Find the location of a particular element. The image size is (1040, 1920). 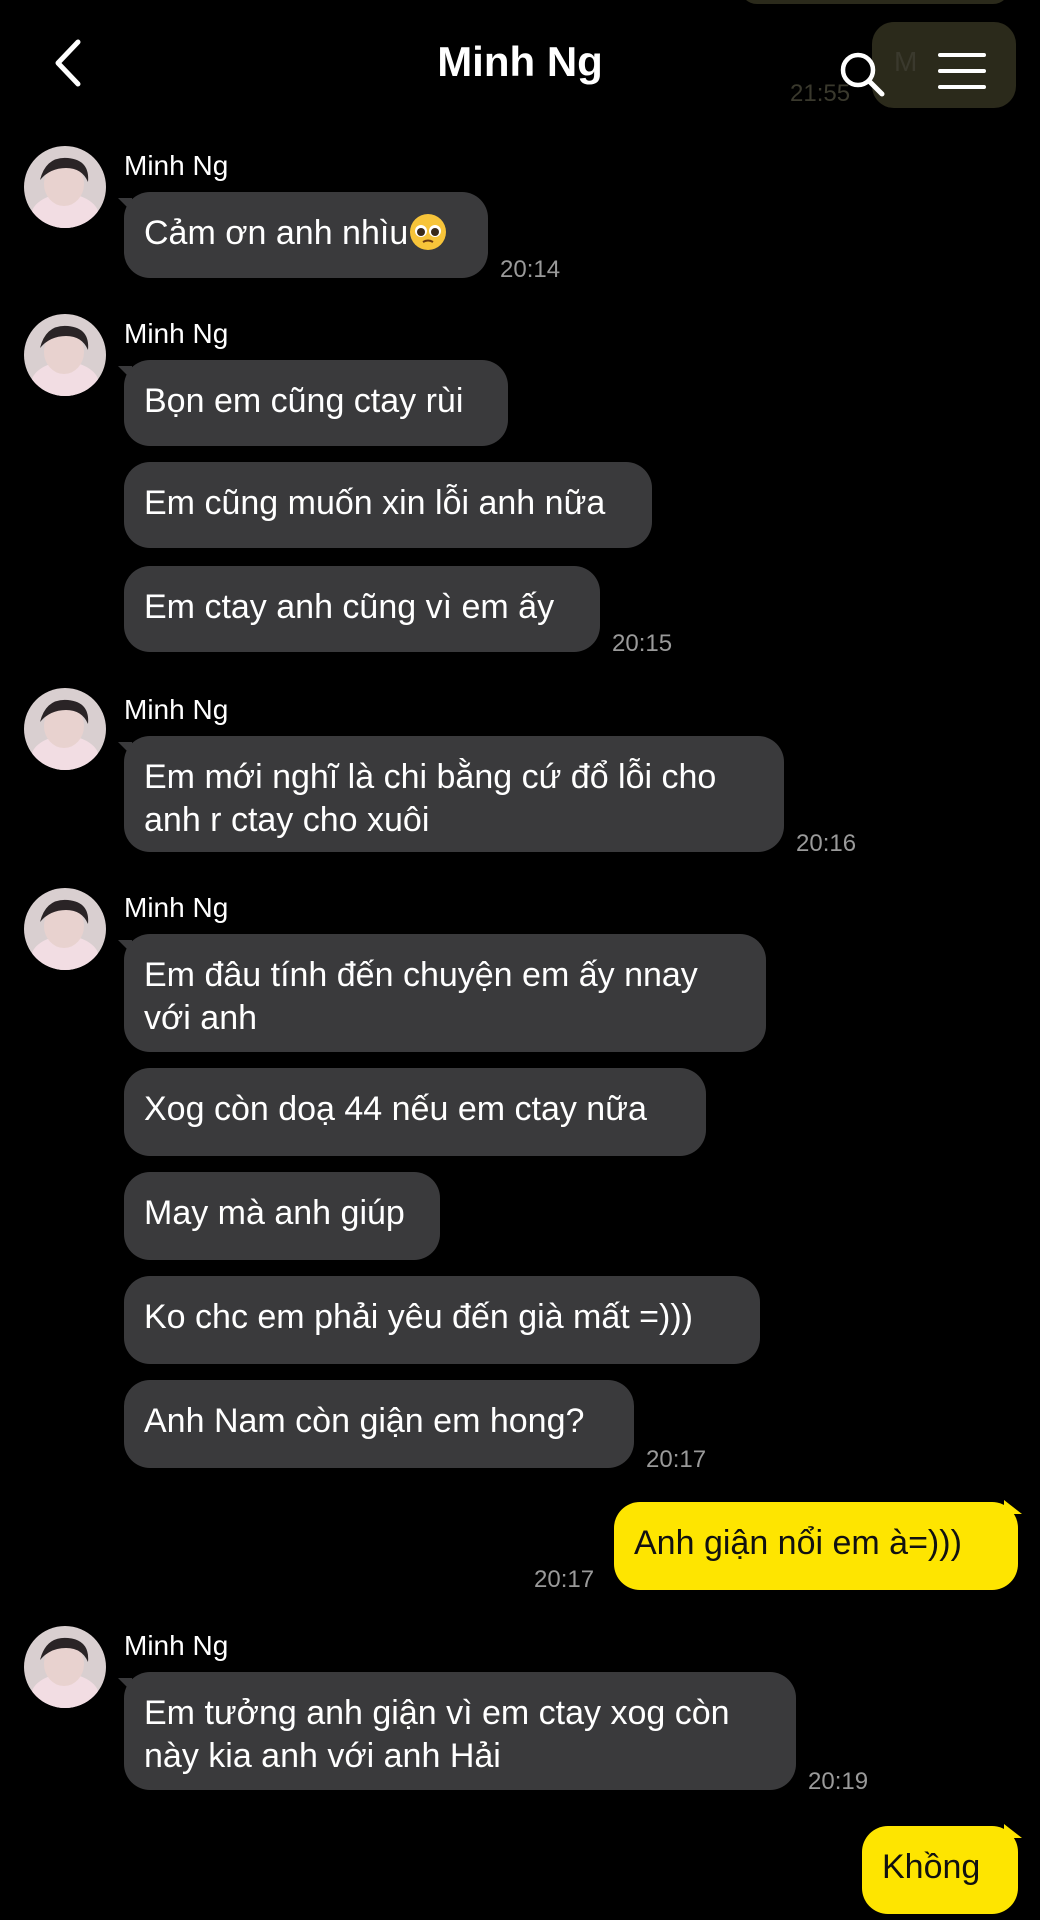

message-bubble: Ko chc em phải yêu đến già mất =))) is located at coordinates (442, 1320).